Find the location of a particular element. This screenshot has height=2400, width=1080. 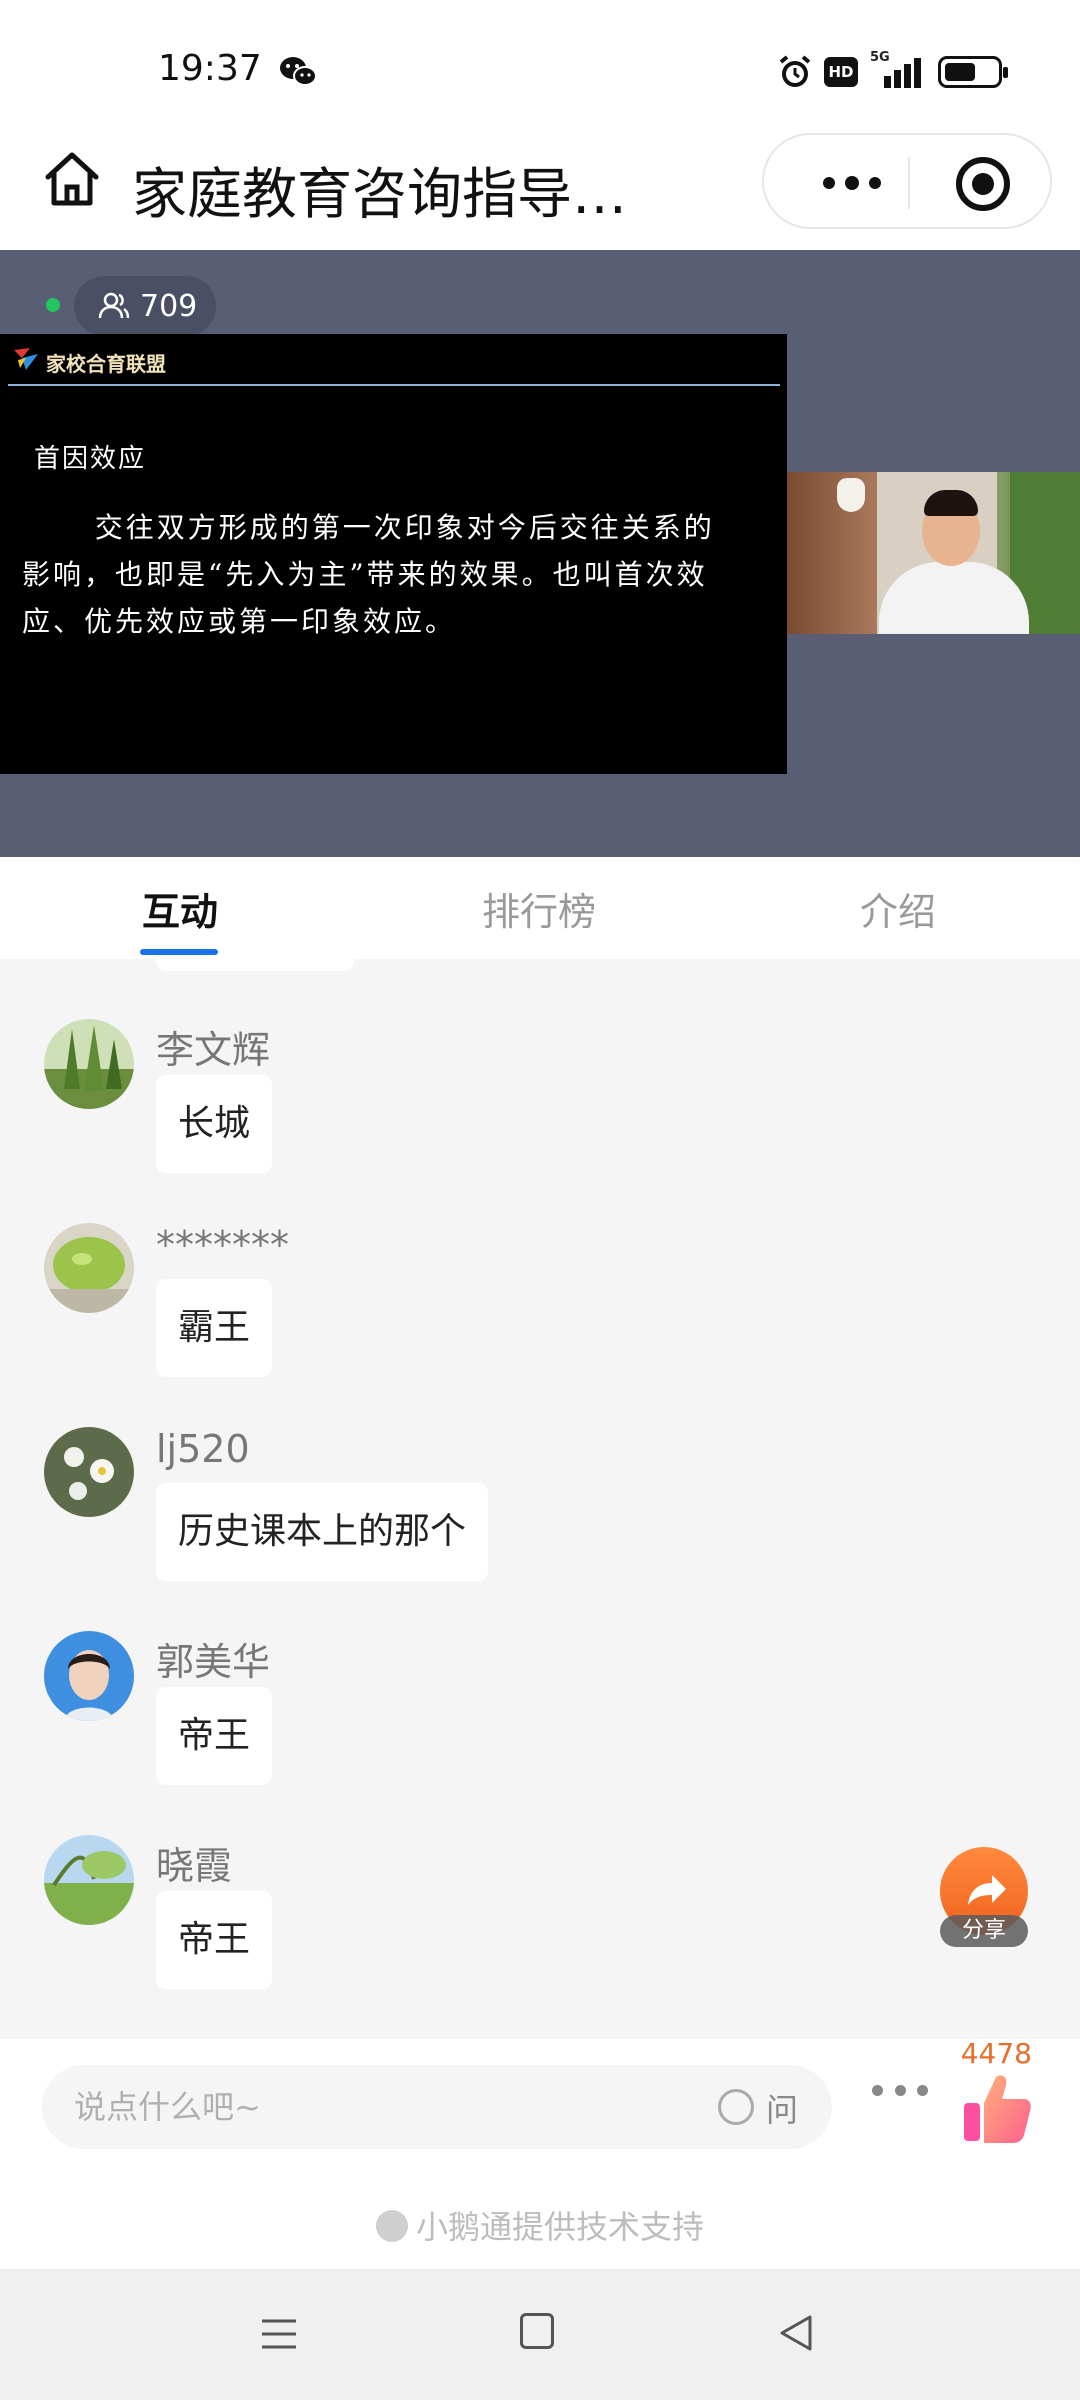

close-icon is located at coordinates (983, 184).